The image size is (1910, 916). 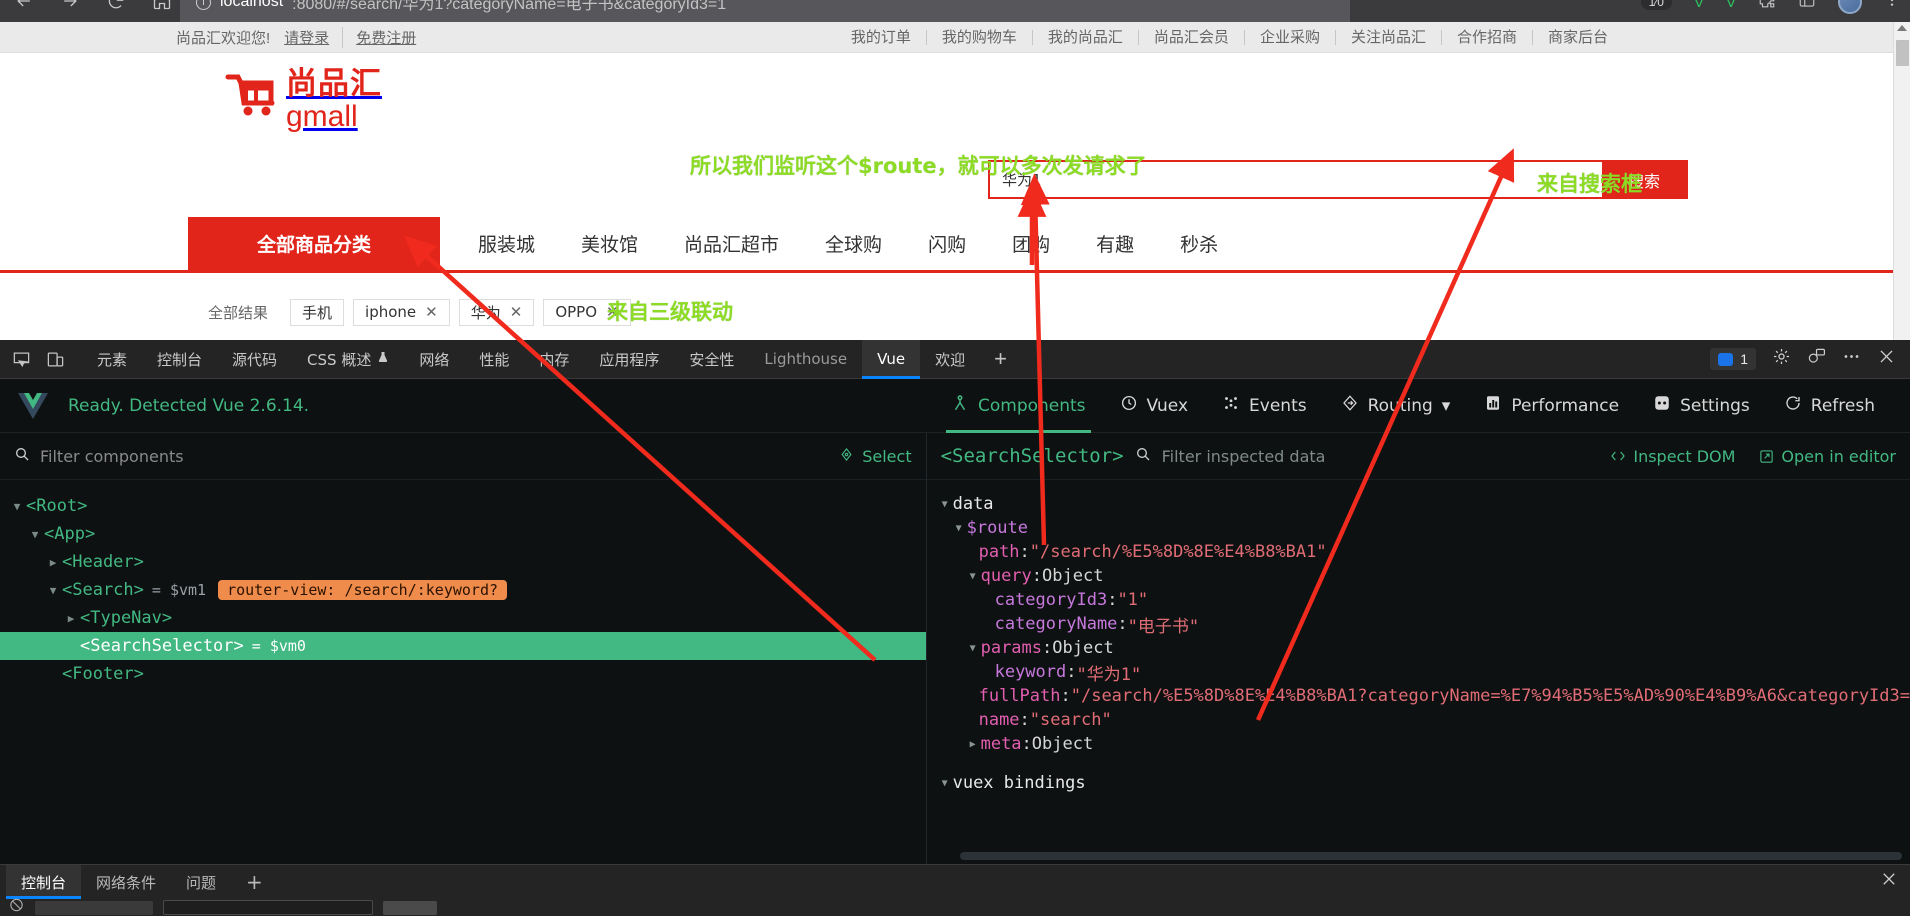 What do you see at coordinates (1781, 359) in the screenshot?
I see `gear-icon` at bounding box center [1781, 359].